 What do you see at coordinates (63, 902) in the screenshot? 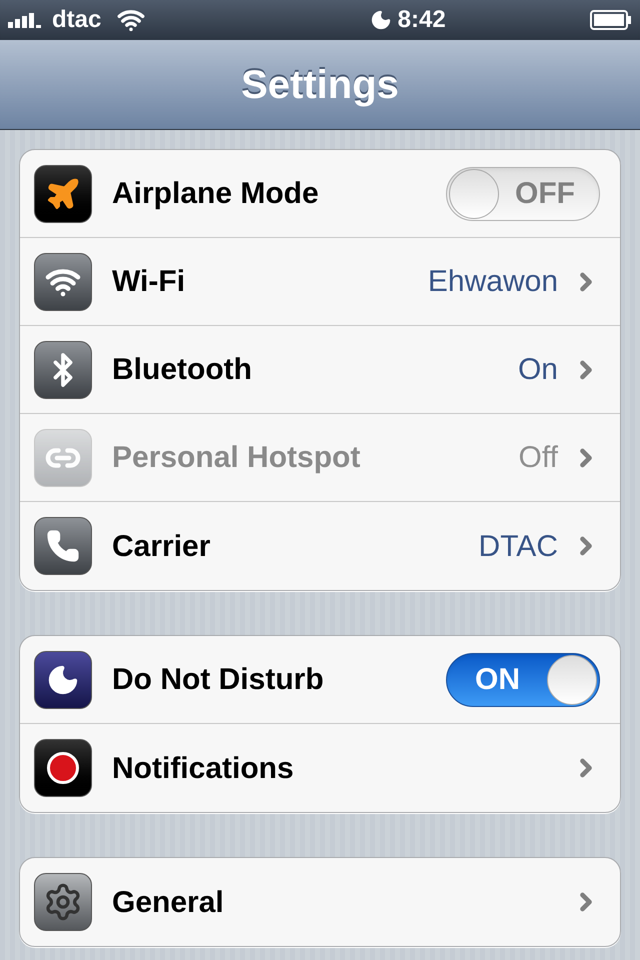
I see `gear-icon` at bounding box center [63, 902].